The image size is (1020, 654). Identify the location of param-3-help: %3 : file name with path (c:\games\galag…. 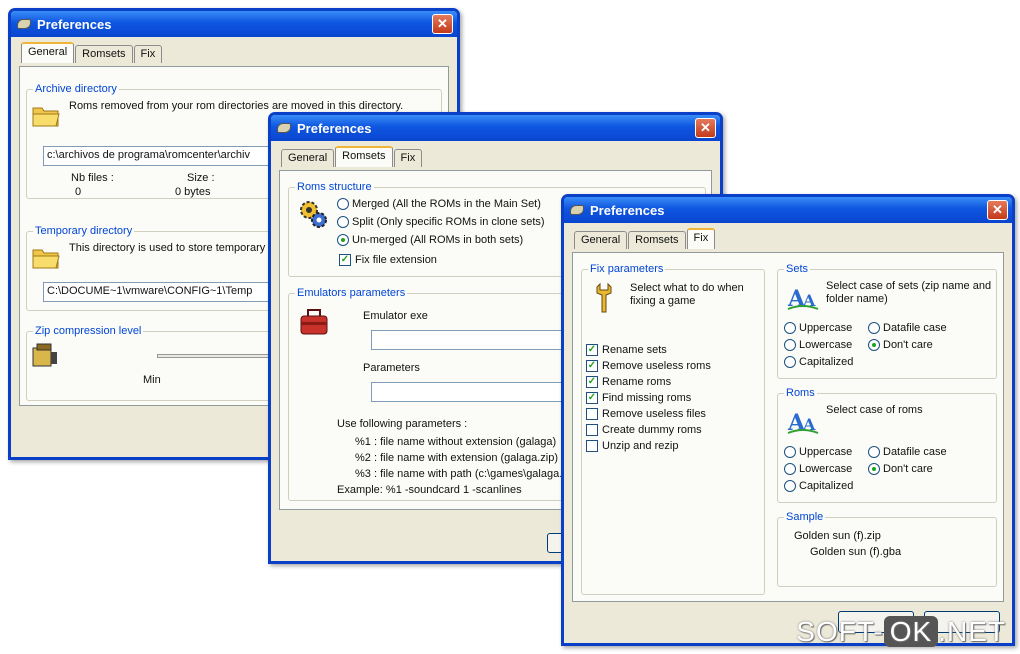
(463, 474).